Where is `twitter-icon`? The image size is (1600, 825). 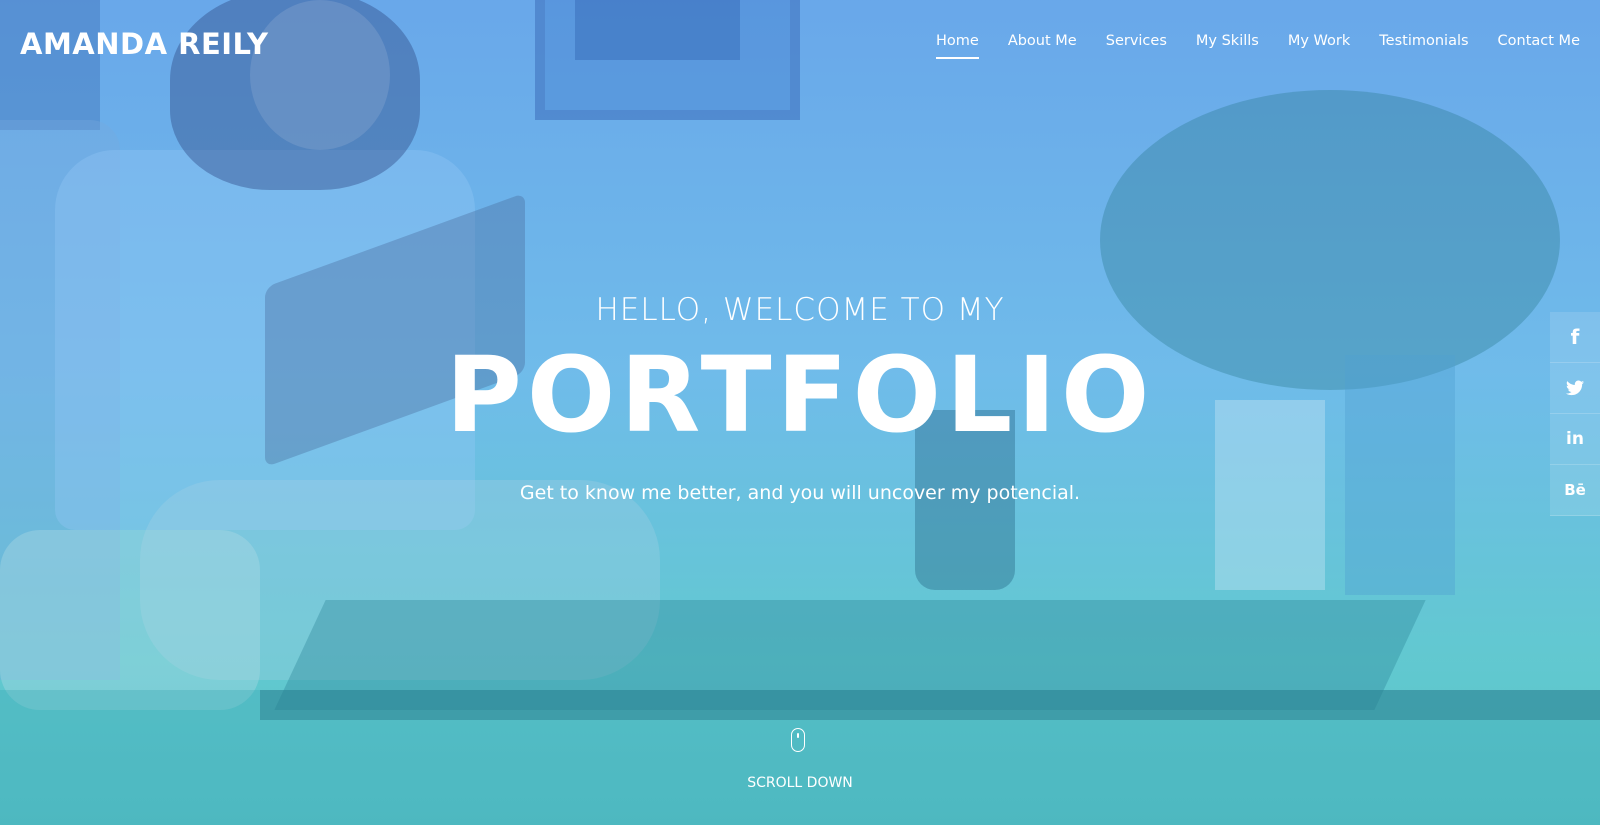
twitter-icon is located at coordinates (1575, 388).